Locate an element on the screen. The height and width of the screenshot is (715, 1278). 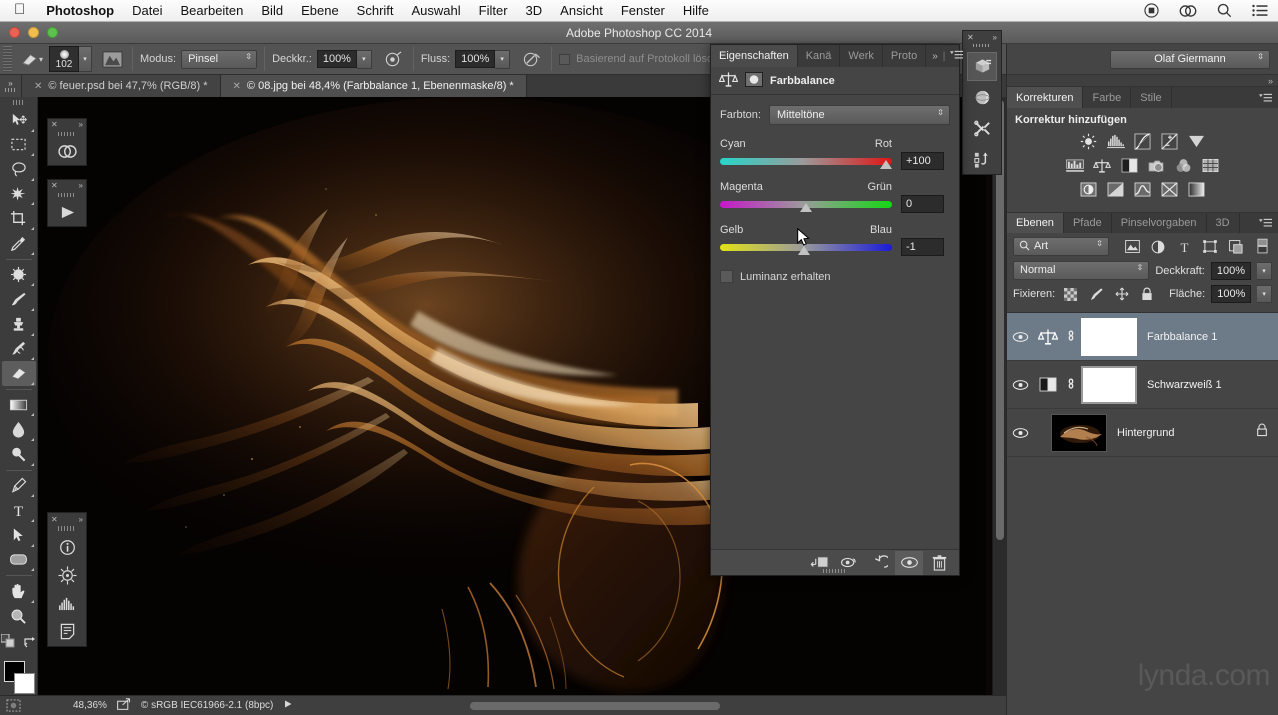
fill-value: 100% is located at coordinates (1231, 294).